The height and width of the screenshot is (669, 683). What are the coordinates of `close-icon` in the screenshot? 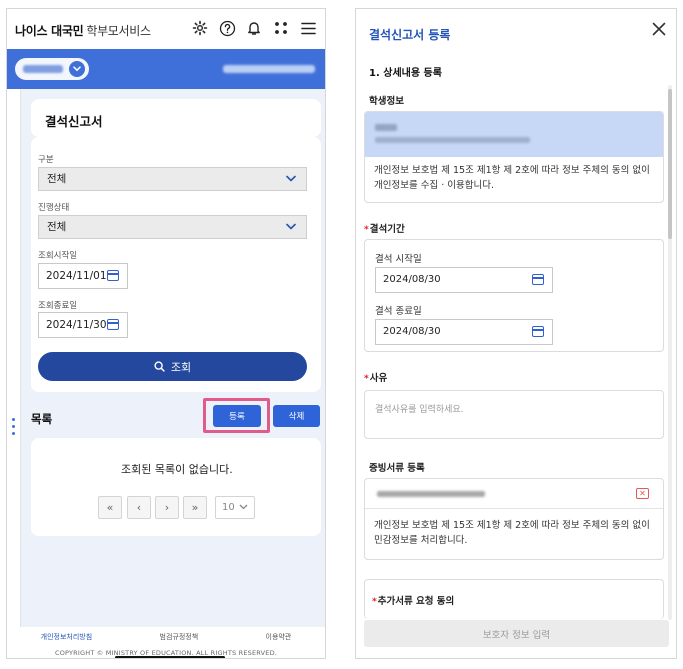 It's located at (659, 29).